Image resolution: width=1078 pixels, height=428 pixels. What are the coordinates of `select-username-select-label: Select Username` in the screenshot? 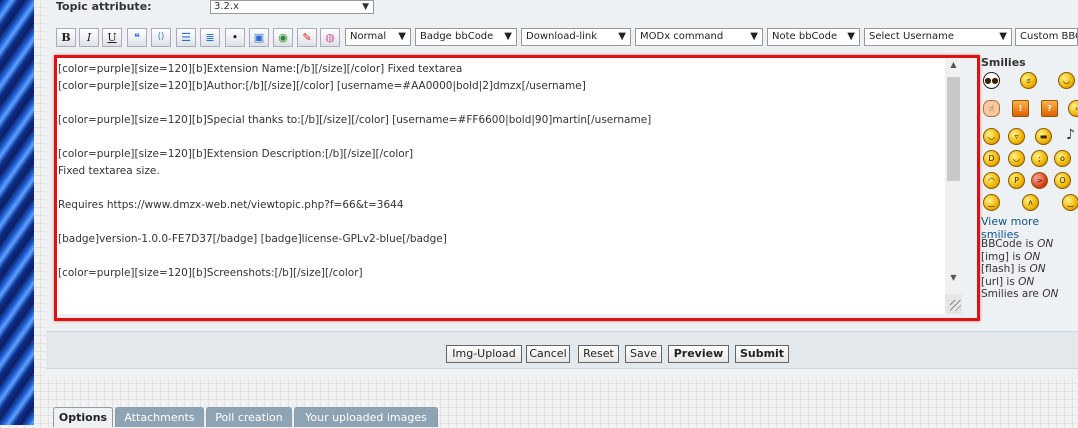 It's located at (912, 36).